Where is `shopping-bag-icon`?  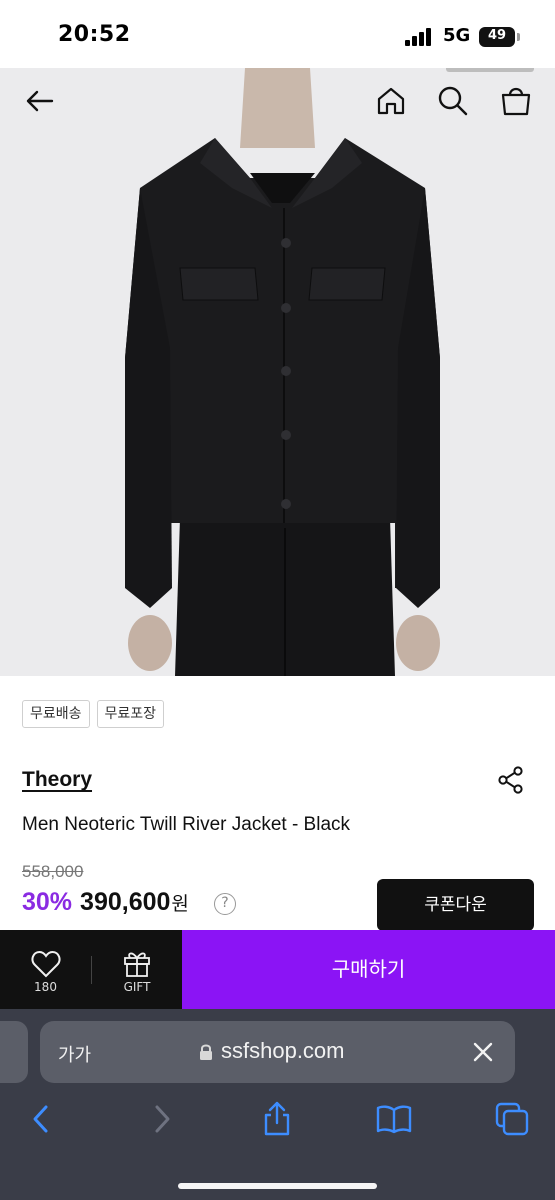
shopping-bag-icon is located at coordinates (516, 100).